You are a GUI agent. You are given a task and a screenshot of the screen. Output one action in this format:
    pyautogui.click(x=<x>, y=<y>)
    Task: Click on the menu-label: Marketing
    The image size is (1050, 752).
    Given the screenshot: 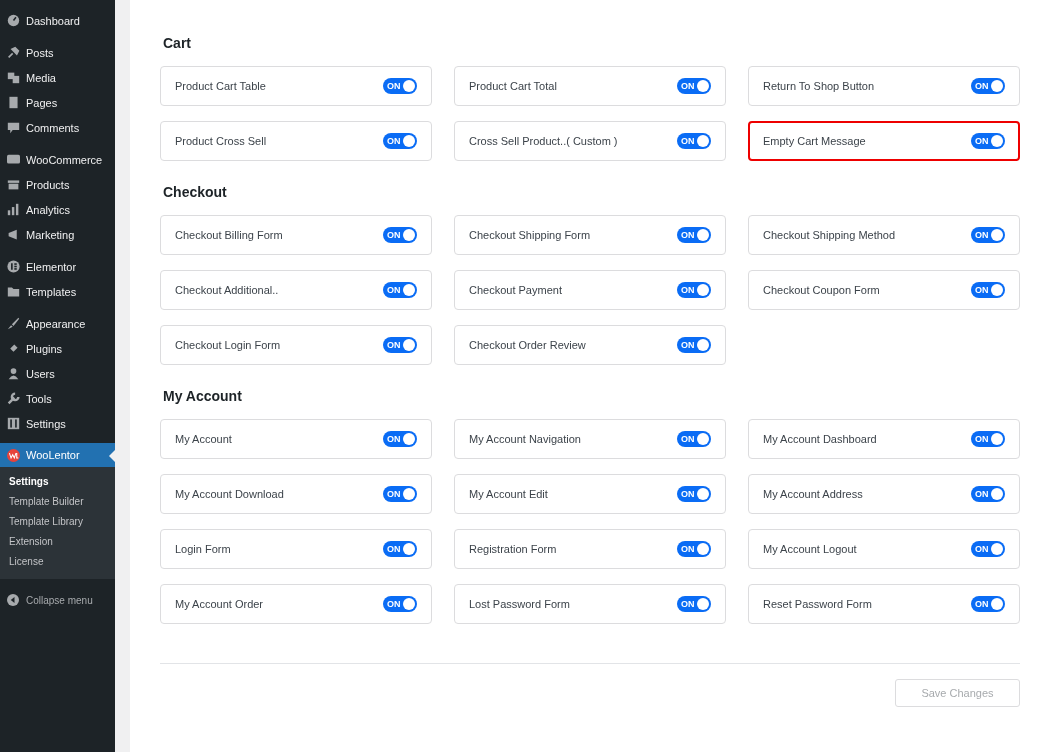 What is the action you would take?
    pyautogui.click(x=50, y=234)
    